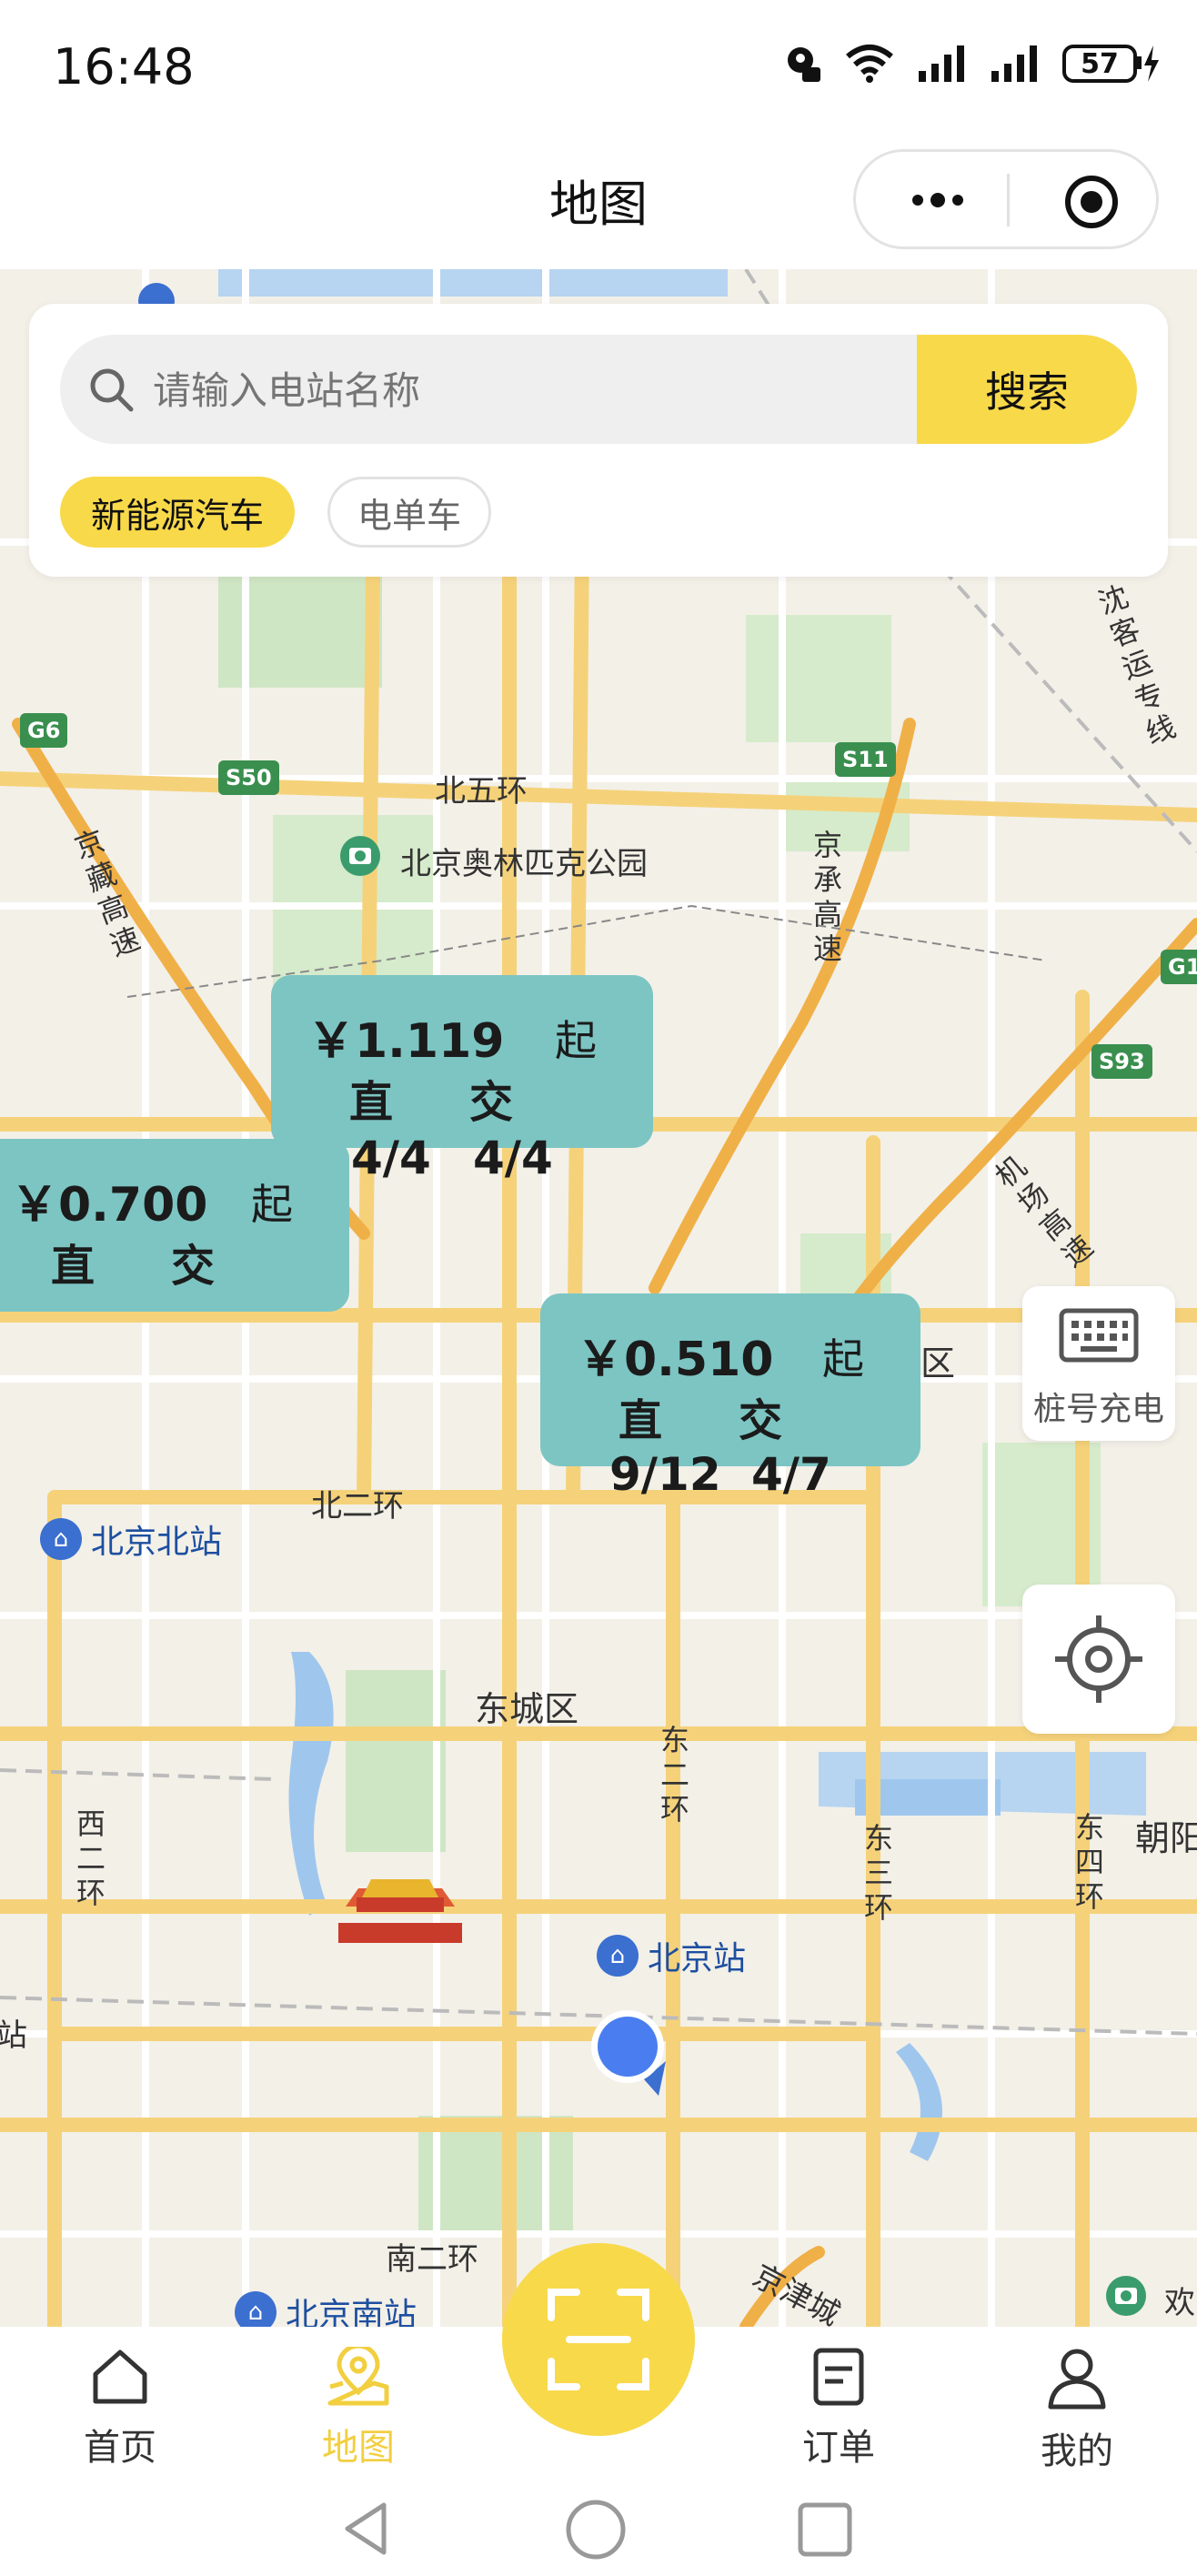  I want to click on label-dongcheng: 东城区, so click(527, 1709).